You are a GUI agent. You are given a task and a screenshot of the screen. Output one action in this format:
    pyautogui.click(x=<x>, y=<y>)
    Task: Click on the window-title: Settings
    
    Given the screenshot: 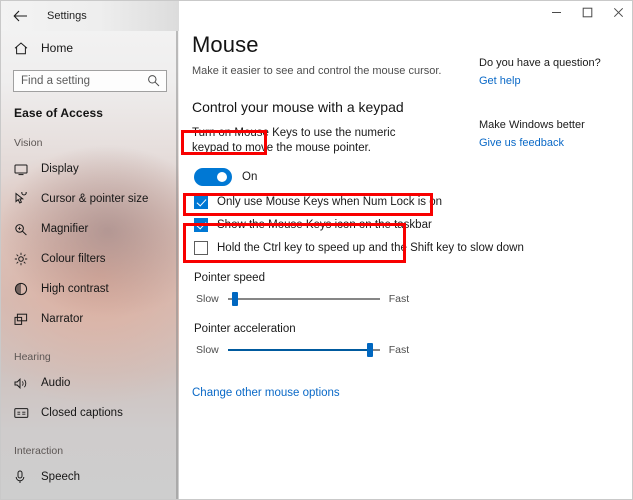 What is the action you would take?
    pyautogui.click(x=67, y=16)
    